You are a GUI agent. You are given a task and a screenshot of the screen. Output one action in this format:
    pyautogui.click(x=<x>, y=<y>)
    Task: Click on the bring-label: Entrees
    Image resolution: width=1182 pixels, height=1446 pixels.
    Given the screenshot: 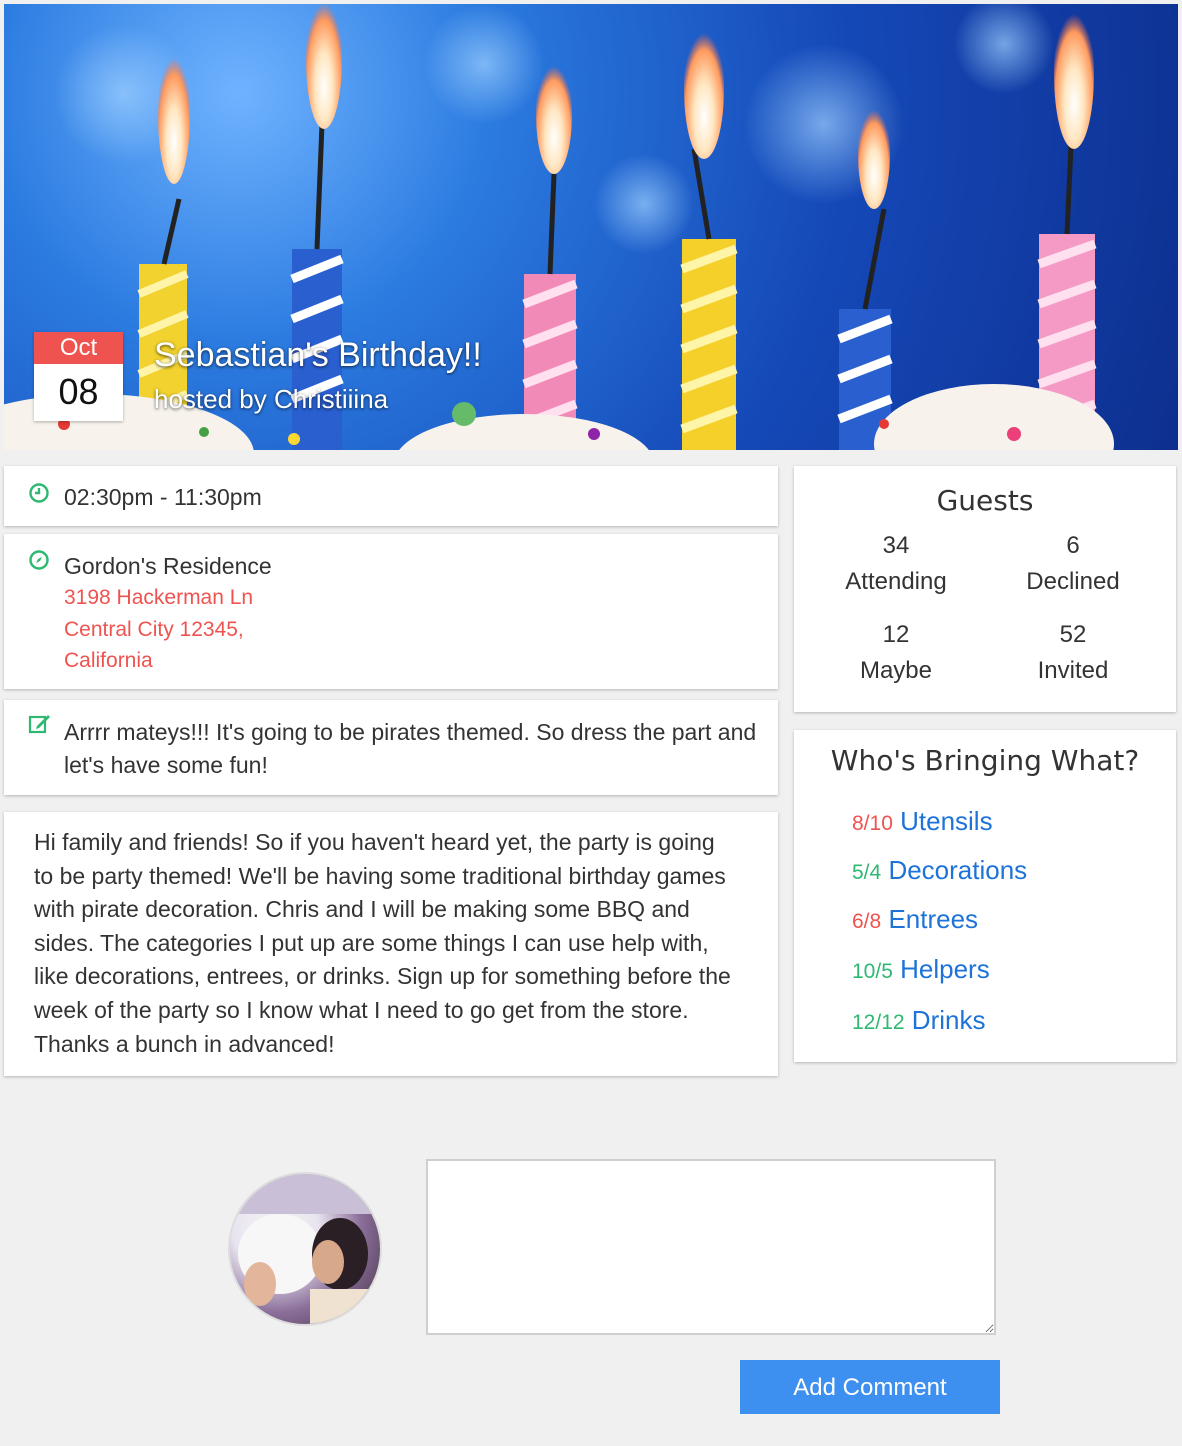 What is the action you would take?
    pyautogui.click(x=933, y=919)
    